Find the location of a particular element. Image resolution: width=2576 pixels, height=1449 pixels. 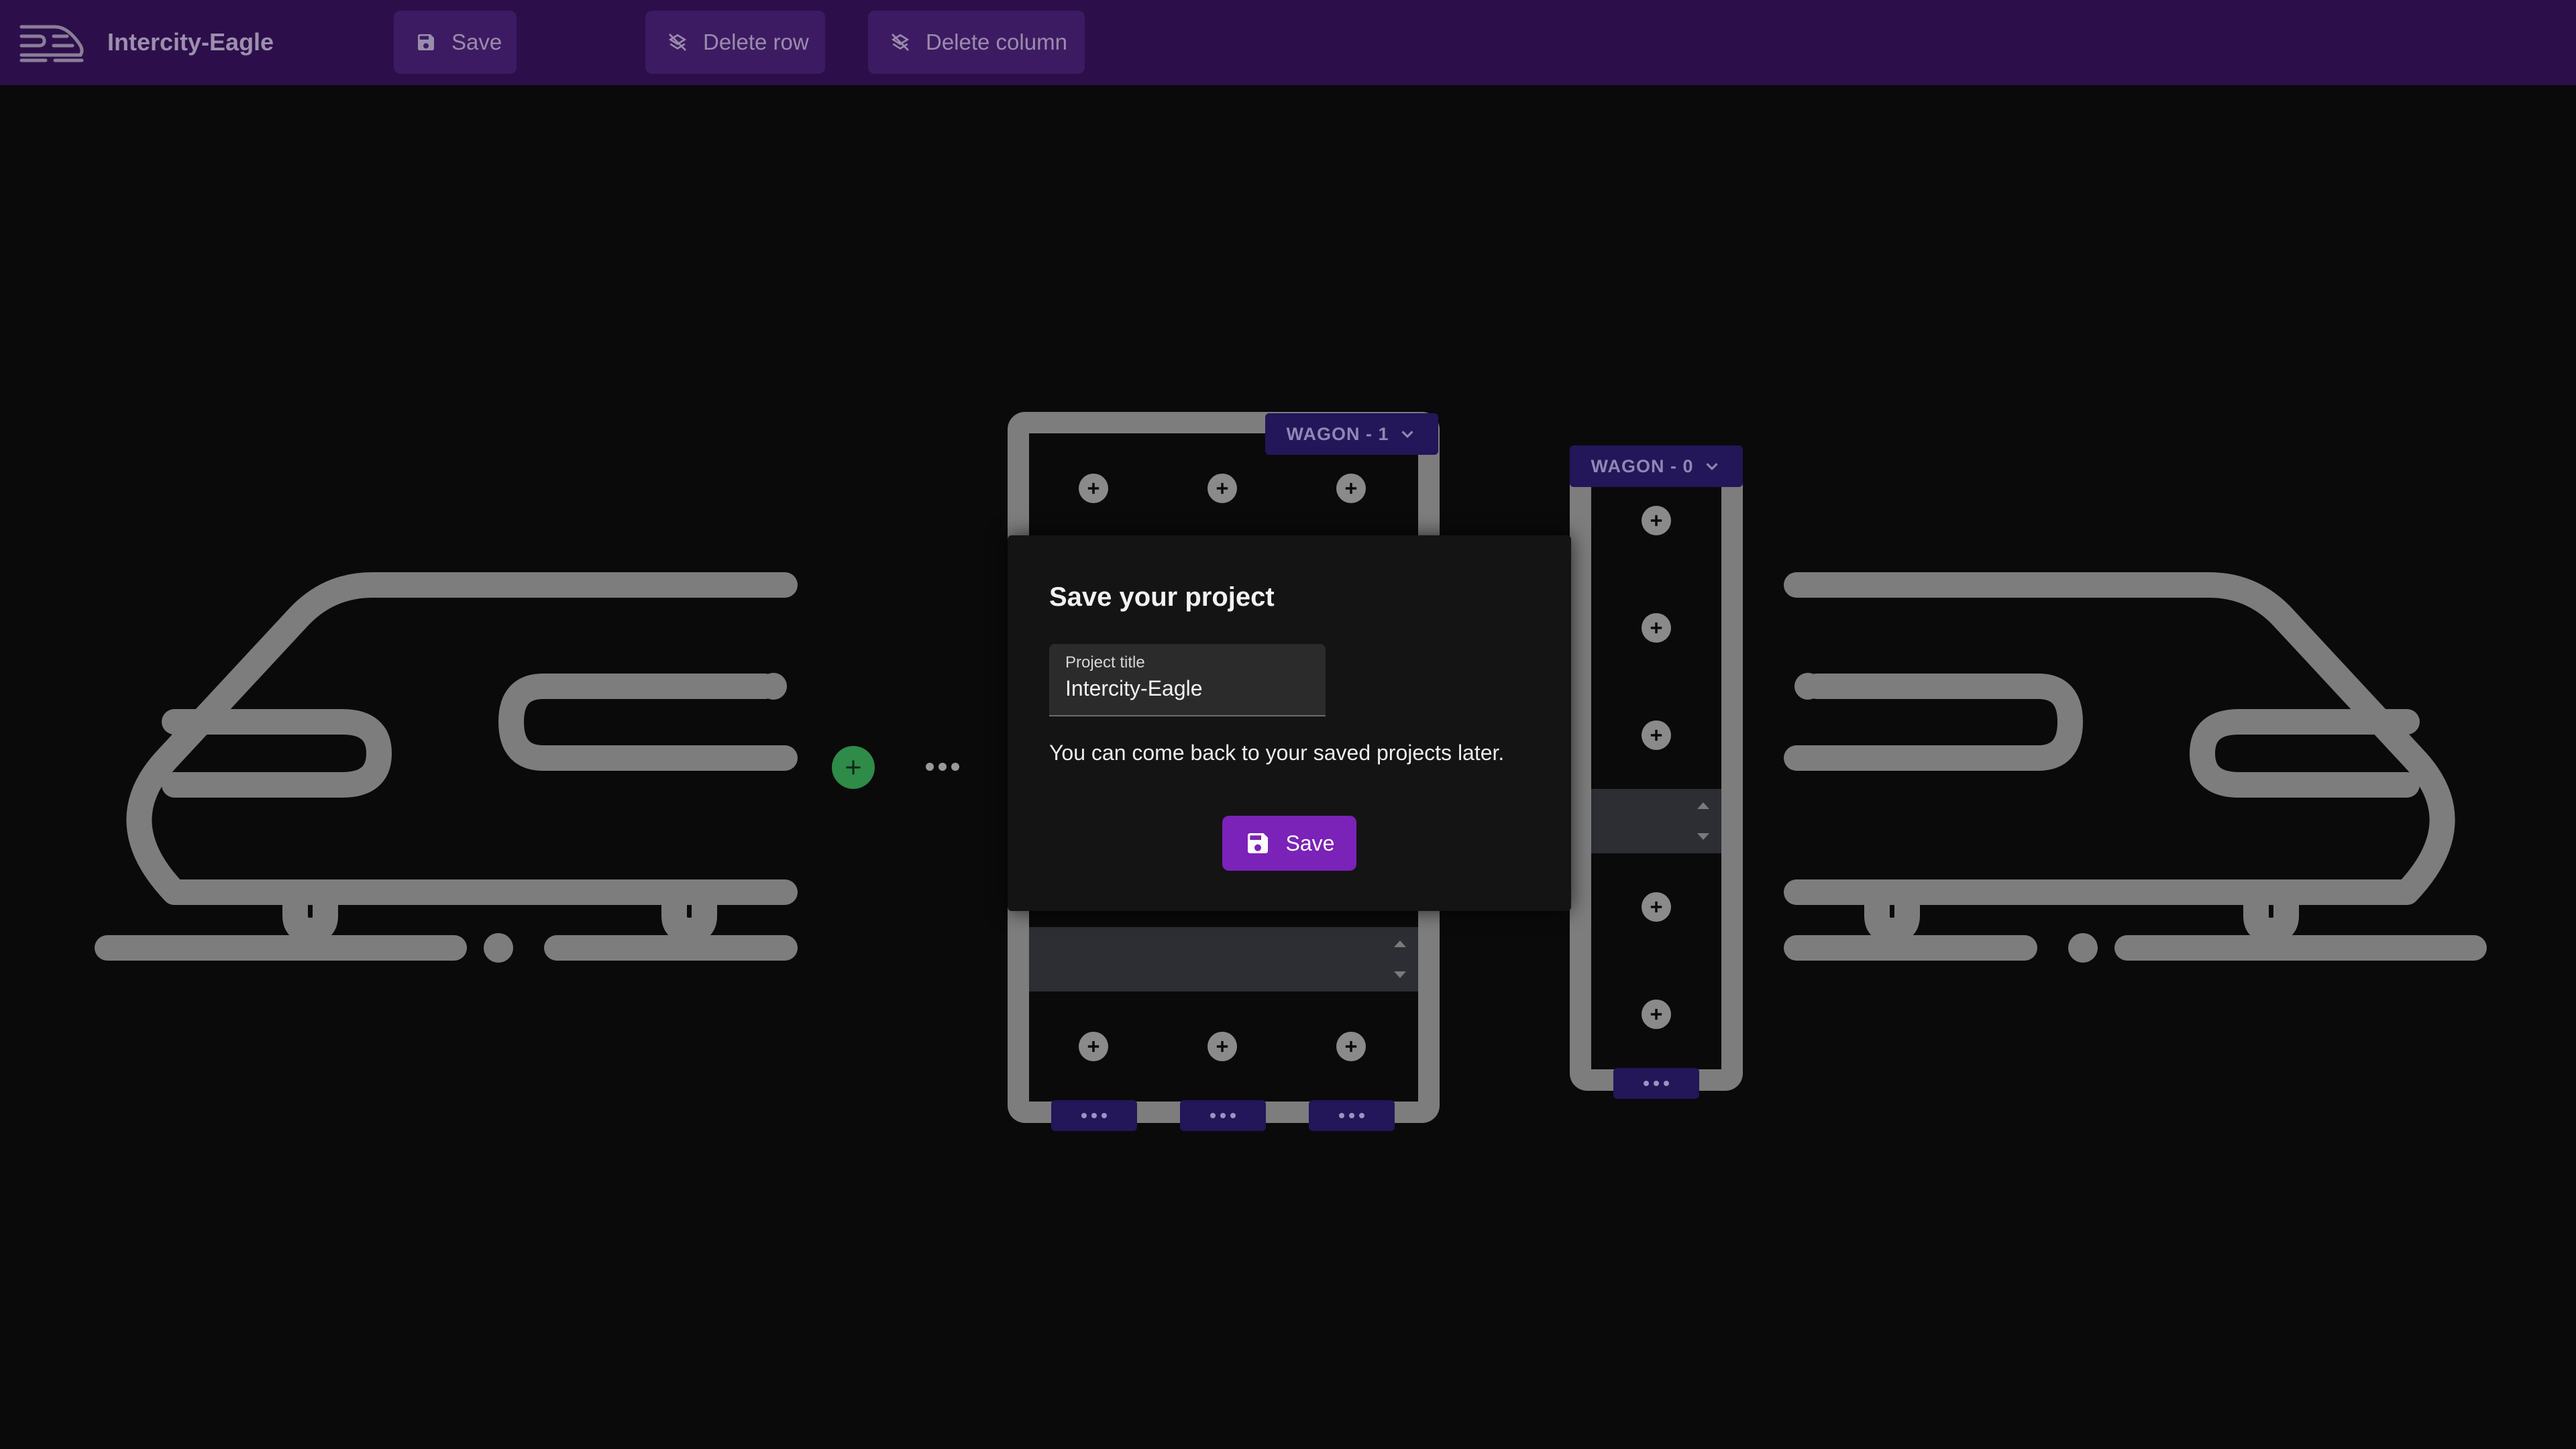

wagon-1-menu: WAGON - 1 is located at coordinates (1351, 434).